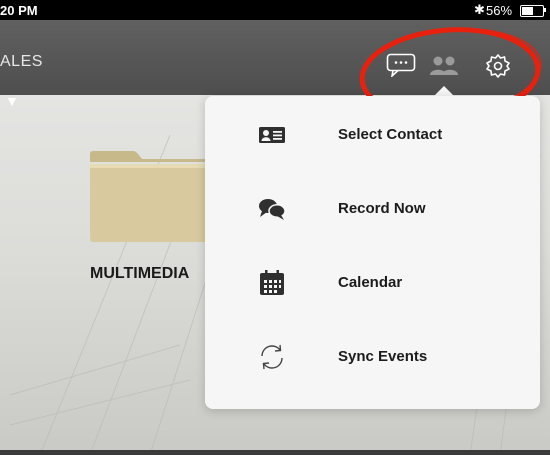 The image size is (550, 455). What do you see at coordinates (401, 65) in the screenshot?
I see `chat-bubble-icon` at bounding box center [401, 65].